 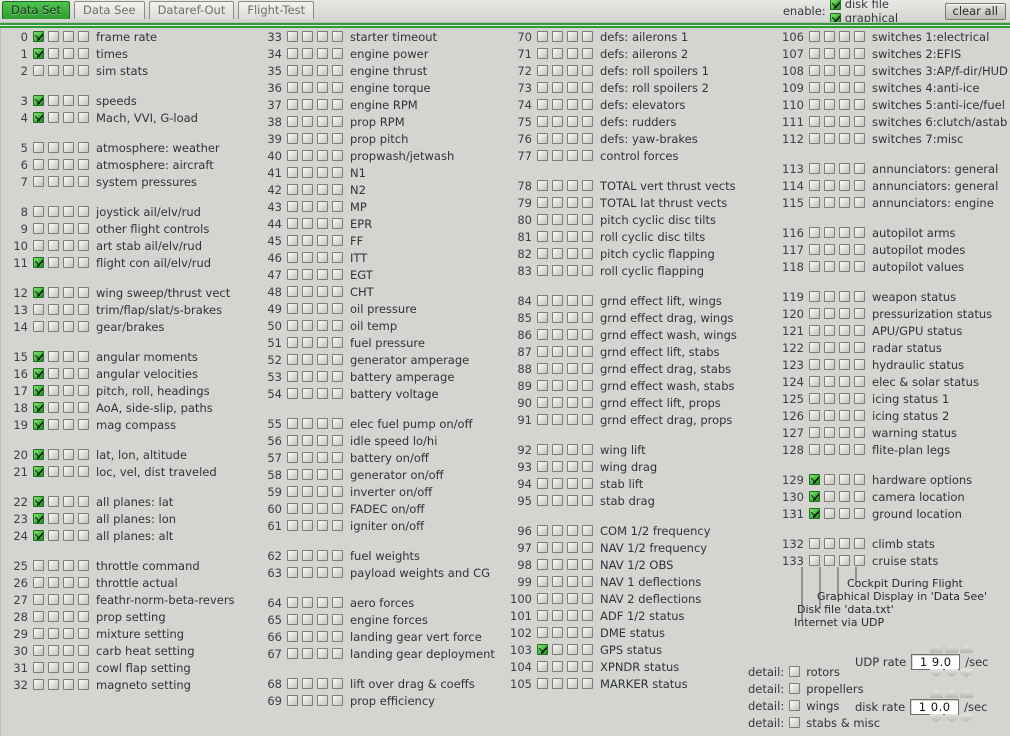 I want to click on checkbox-detail-stabs-misc-icon, so click(x=795, y=722).